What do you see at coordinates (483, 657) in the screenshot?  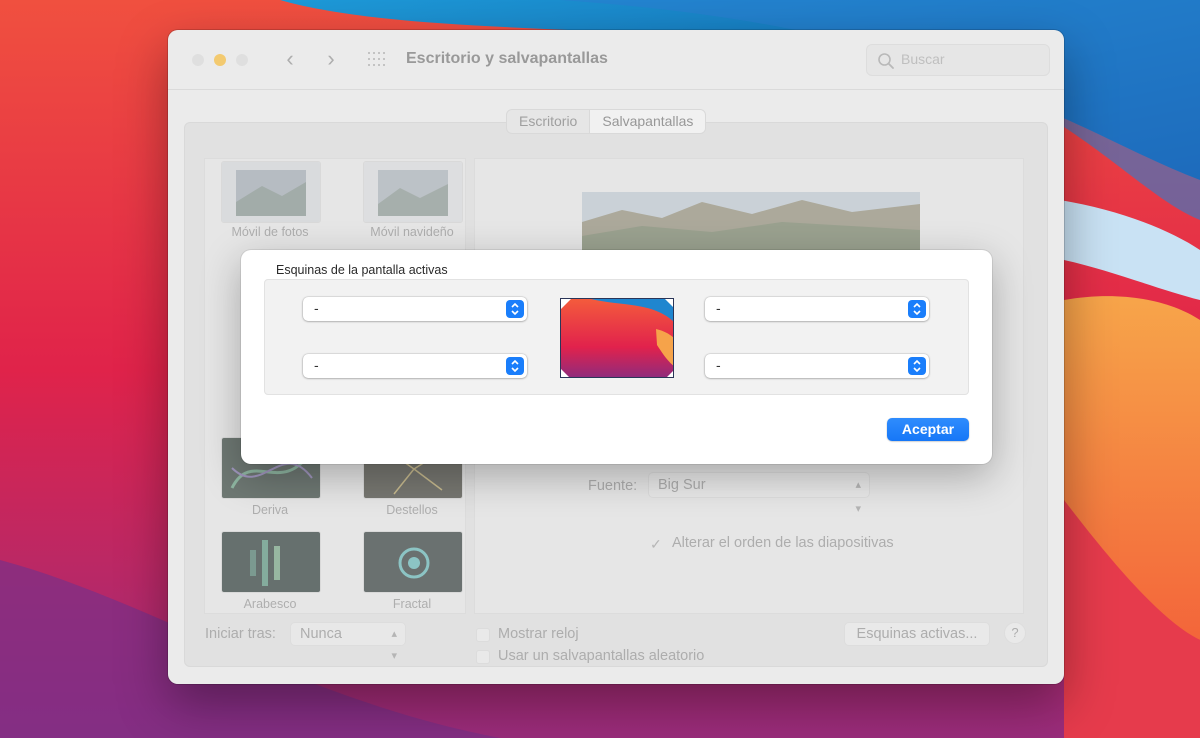 I see `random-screensaver-checkbox` at bounding box center [483, 657].